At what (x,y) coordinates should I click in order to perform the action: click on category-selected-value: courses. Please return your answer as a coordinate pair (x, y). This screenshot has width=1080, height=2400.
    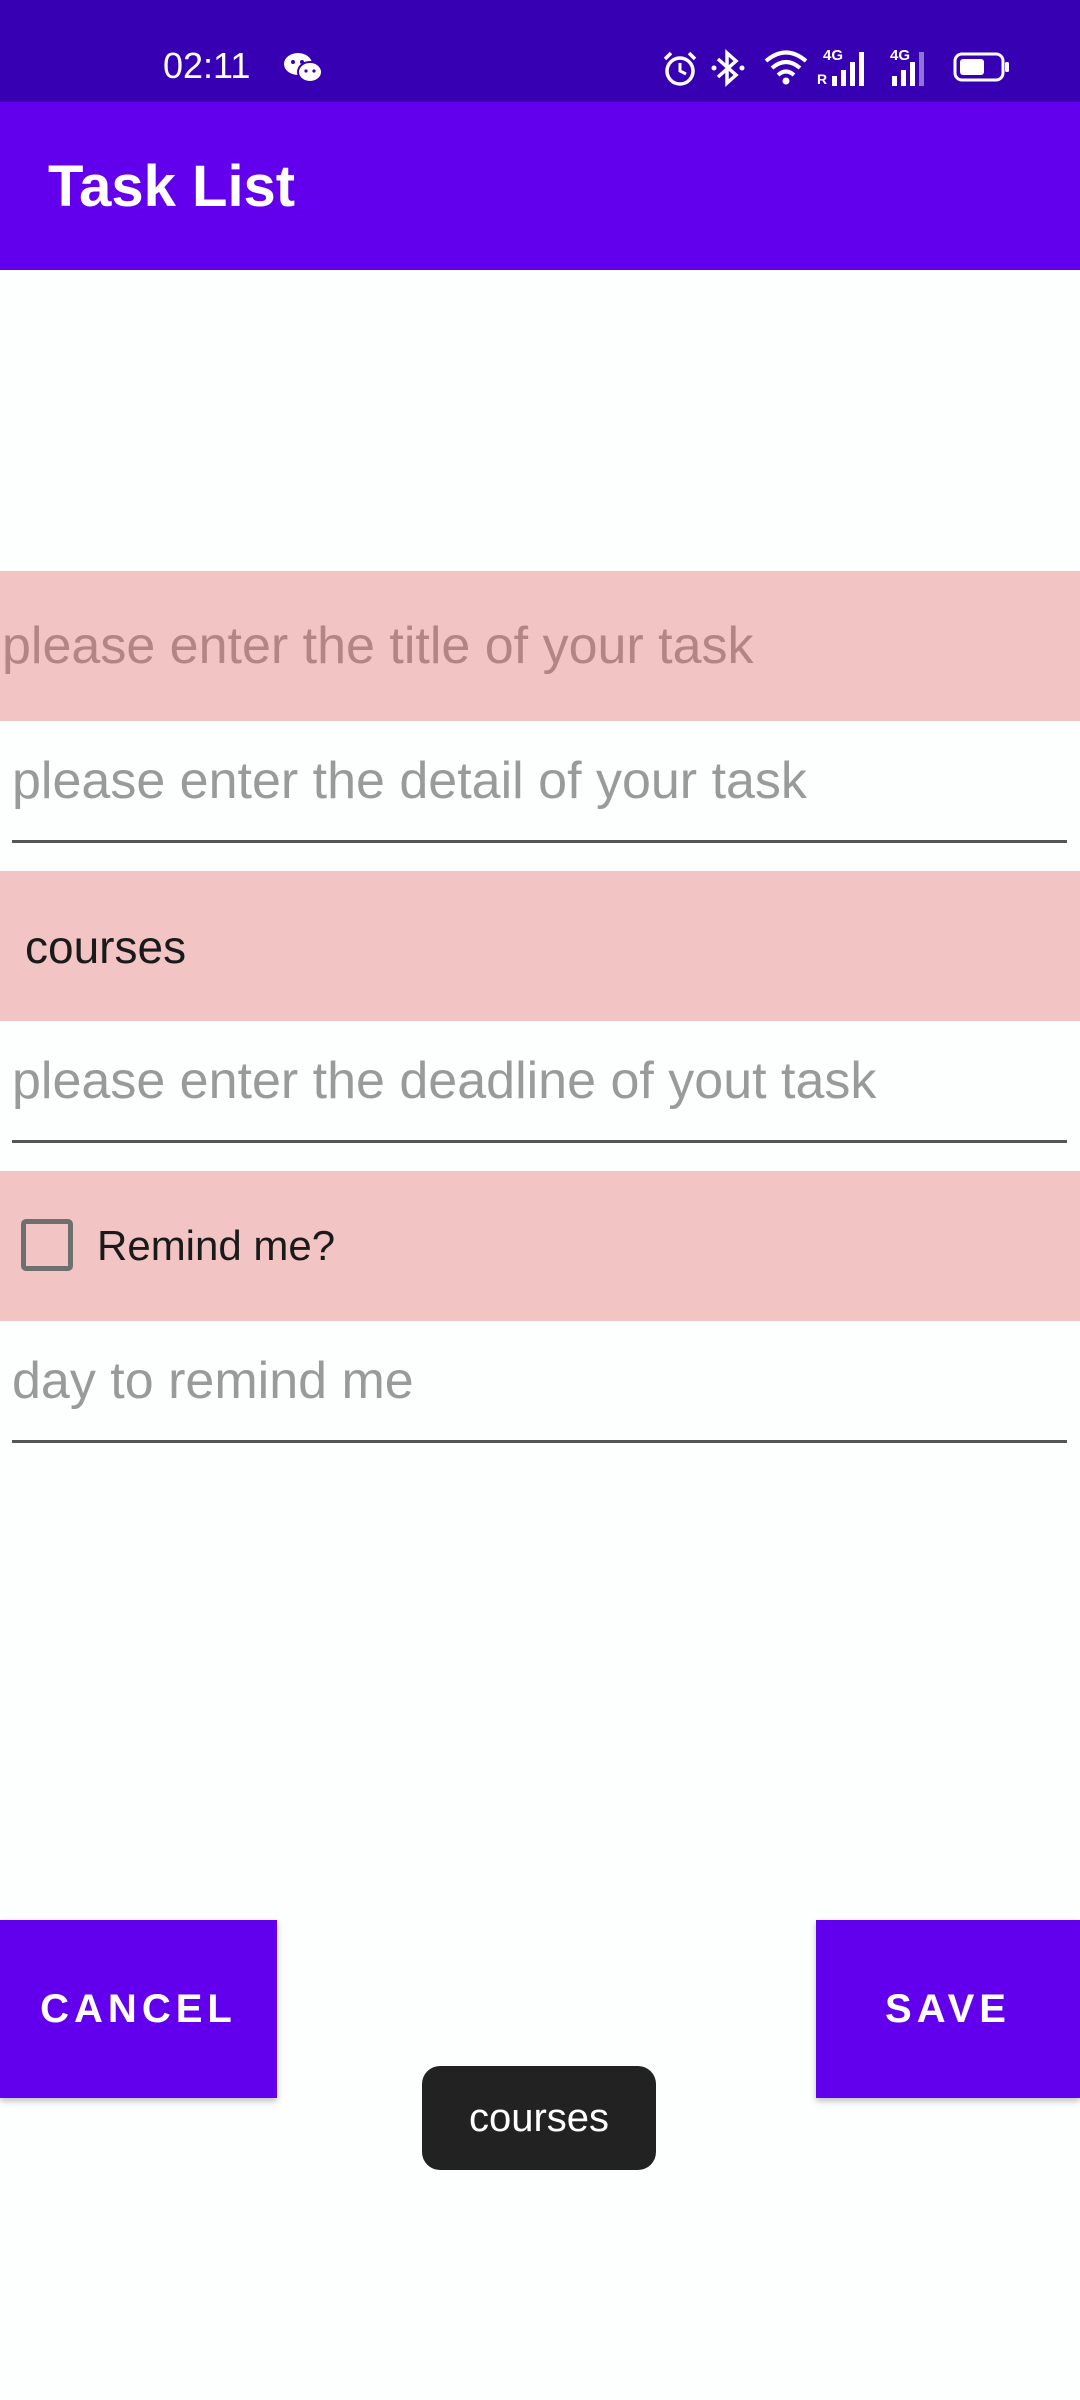
    Looking at the image, I should click on (106, 947).